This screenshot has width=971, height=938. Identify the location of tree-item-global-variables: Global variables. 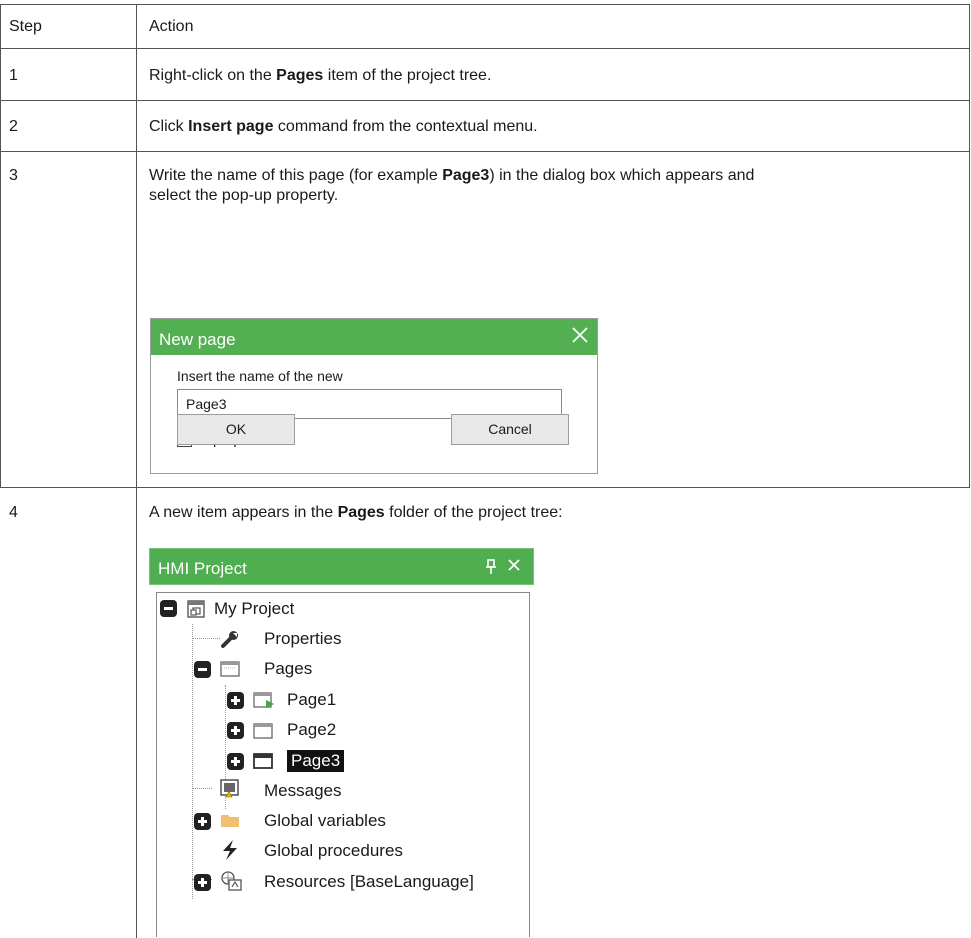
(325, 821).